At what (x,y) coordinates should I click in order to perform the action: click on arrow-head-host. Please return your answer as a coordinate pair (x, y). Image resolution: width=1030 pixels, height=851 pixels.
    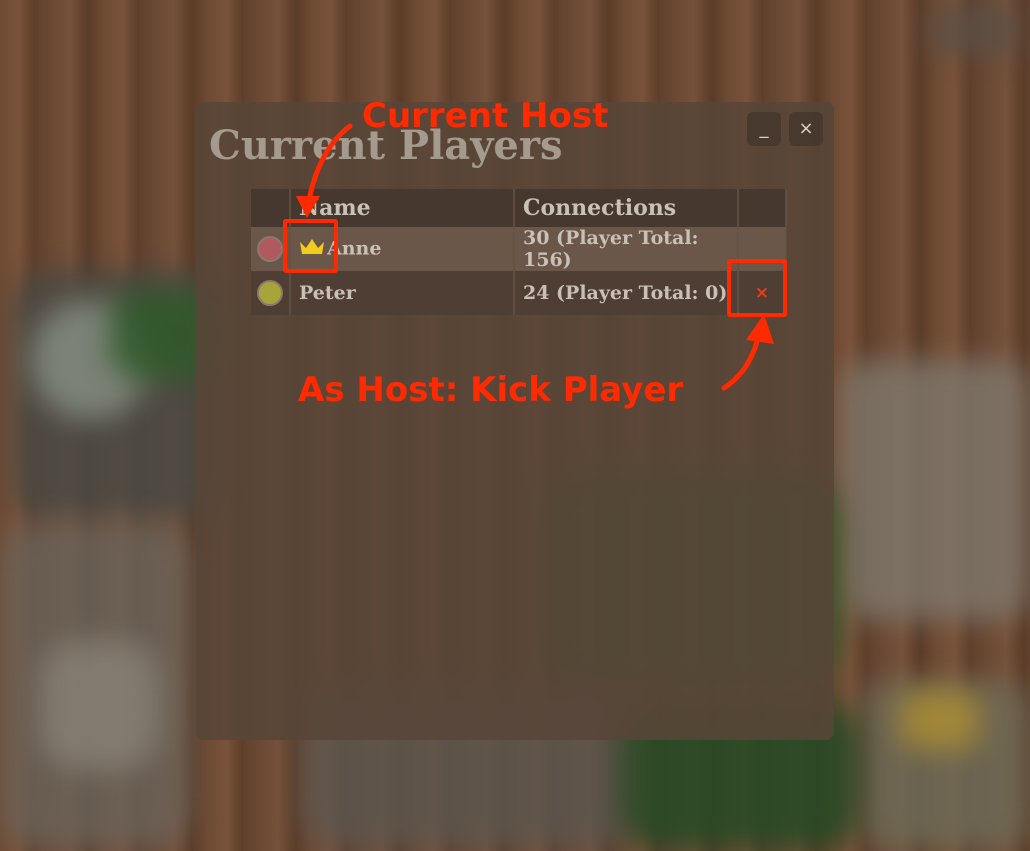
    Looking at the image, I should click on (308, 207).